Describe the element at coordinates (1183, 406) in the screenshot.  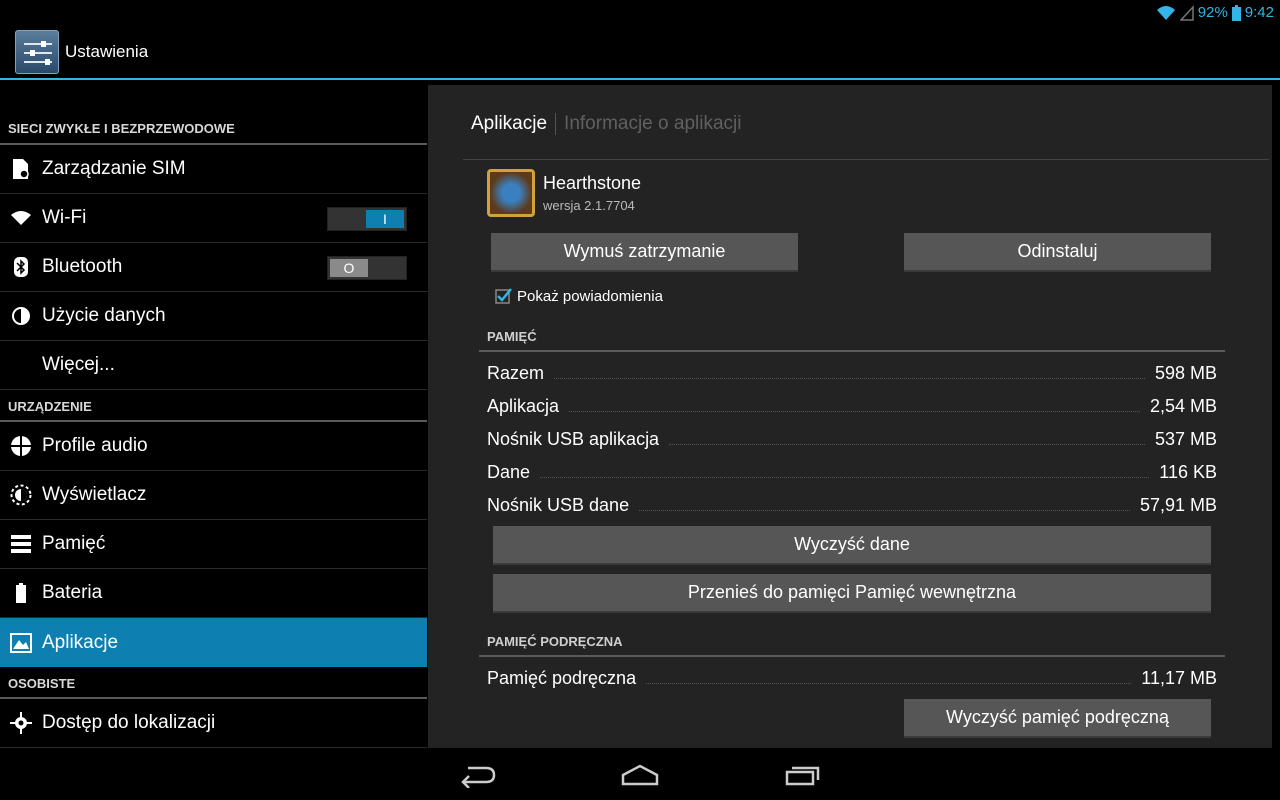
I see `row-value: 2,54 MB` at that location.